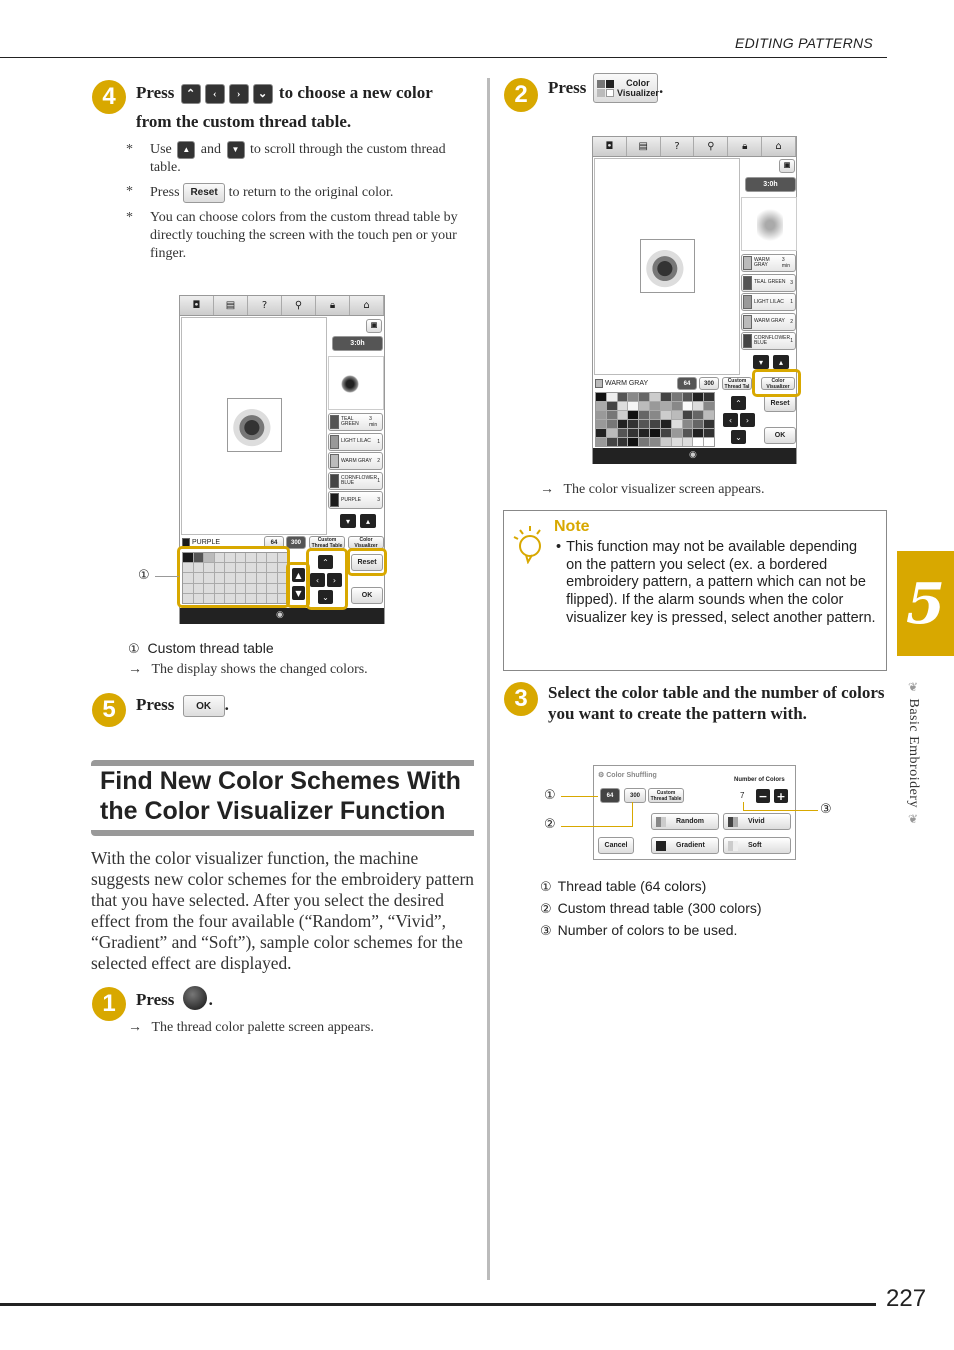 The image size is (954, 1350). What do you see at coordinates (781, 796) in the screenshot?
I see `increase-colors-button: +` at bounding box center [781, 796].